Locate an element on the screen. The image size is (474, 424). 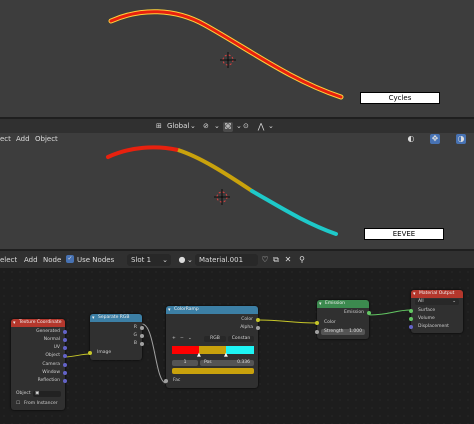
out-g: G is located at coordinates (135, 335).